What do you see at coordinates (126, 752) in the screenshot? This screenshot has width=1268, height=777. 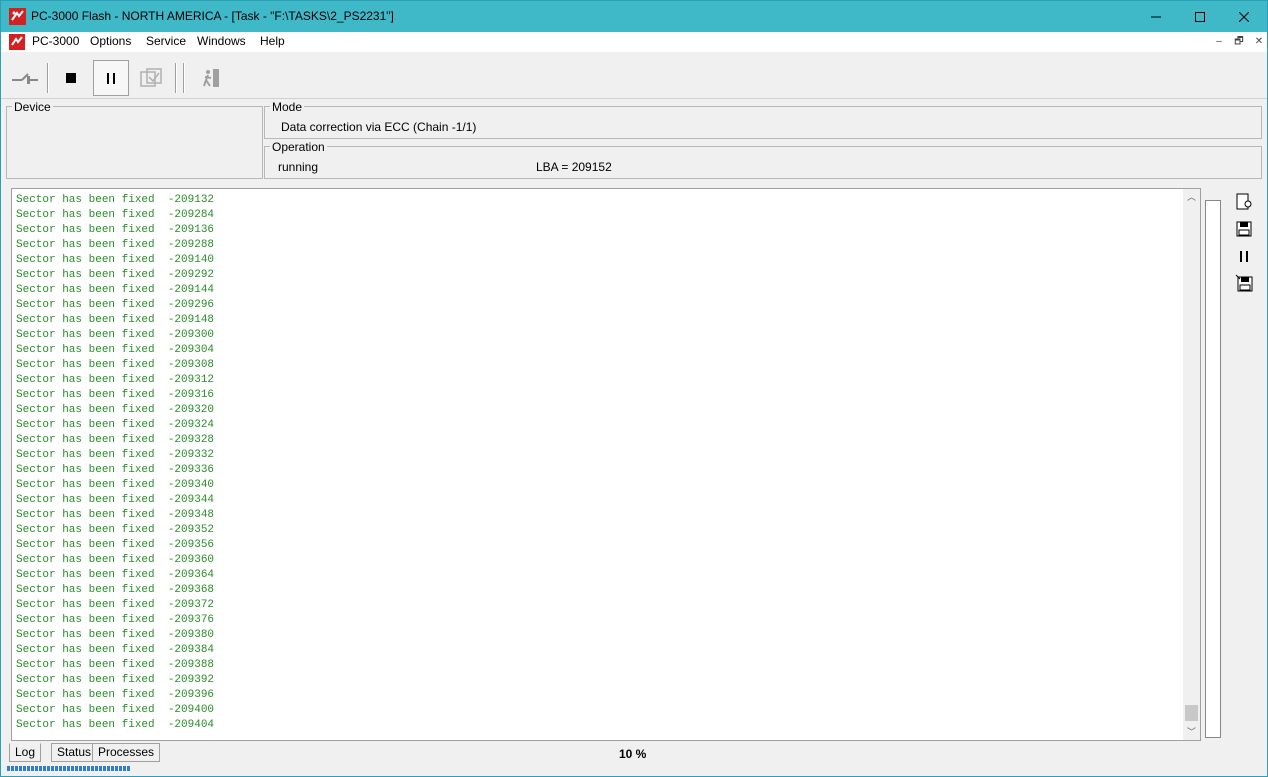 I see `tab-processes: Processes` at bounding box center [126, 752].